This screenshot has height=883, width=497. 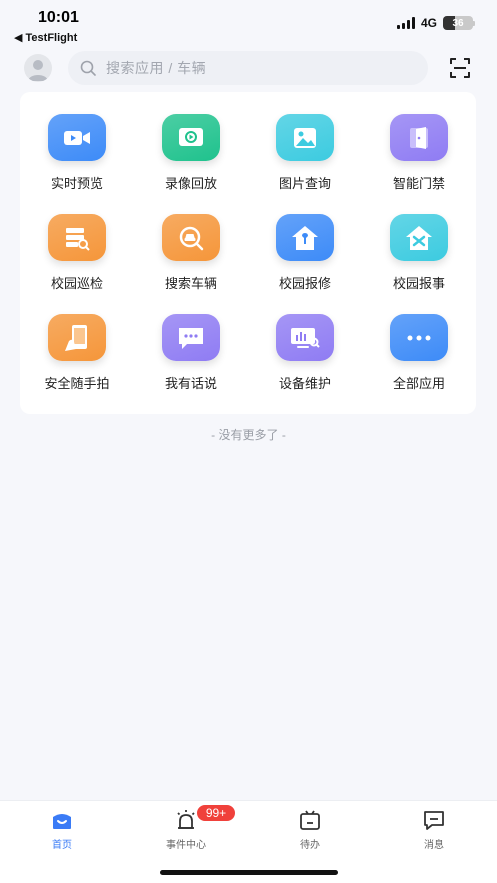 What do you see at coordinates (419, 337) in the screenshot?
I see `more-icon` at bounding box center [419, 337].